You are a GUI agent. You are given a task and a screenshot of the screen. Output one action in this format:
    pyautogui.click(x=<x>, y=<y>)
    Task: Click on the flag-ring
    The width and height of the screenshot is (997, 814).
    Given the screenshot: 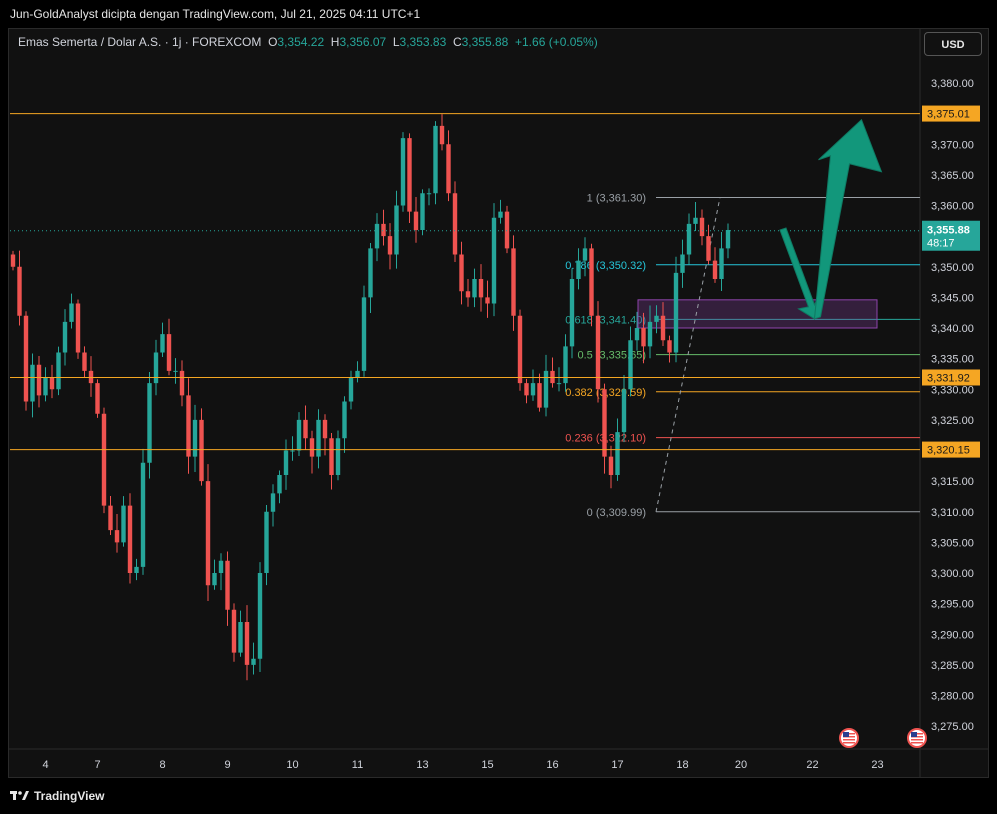 What is the action you would take?
    pyautogui.click(x=849, y=738)
    